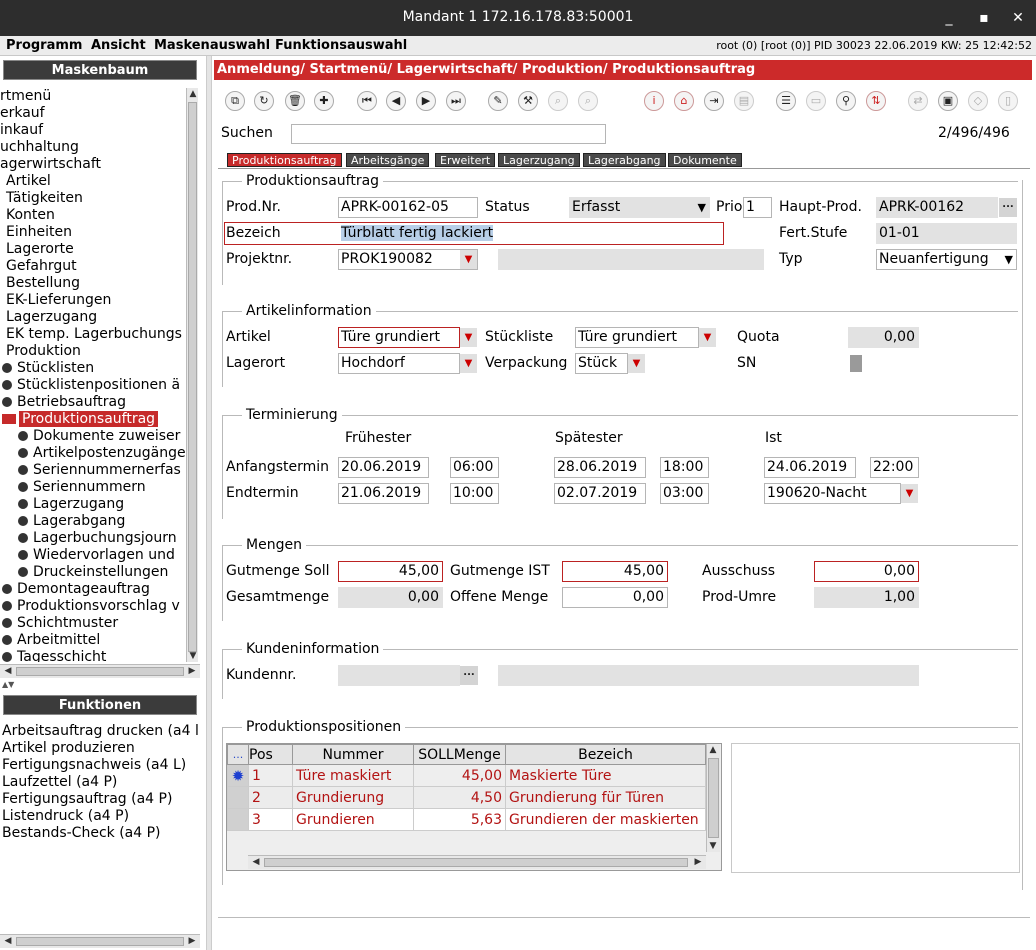 Image resolution: width=1036 pixels, height=950 pixels. What do you see at coordinates (408, 207) in the screenshot?
I see `prodnr-field: APRK-00162-05` at bounding box center [408, 207].